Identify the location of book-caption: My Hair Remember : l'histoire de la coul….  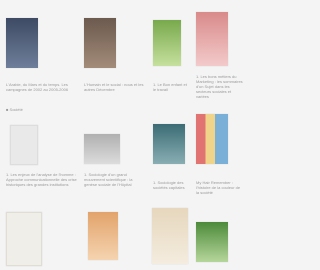
(220, 187).